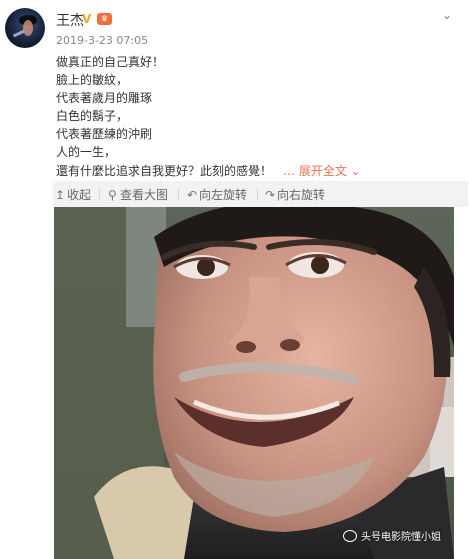  What do you see at coordinates (19, 33) in the screenshot?
I see `avatar-microphone` at bounding box center [19, 33].